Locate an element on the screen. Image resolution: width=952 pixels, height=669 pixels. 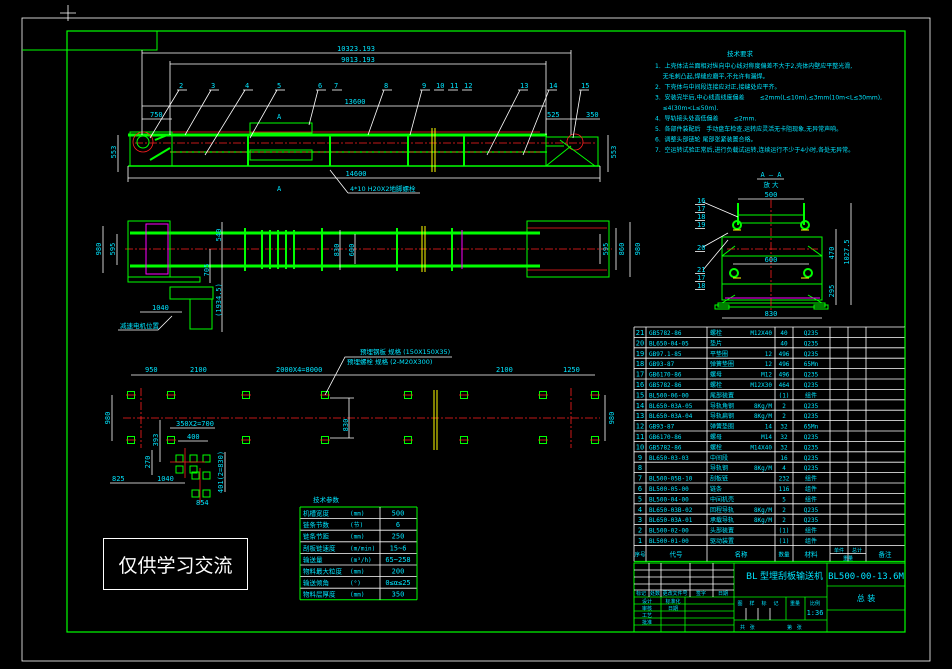
part-name: 导轨角钢 is located at coordinates (722, 406).